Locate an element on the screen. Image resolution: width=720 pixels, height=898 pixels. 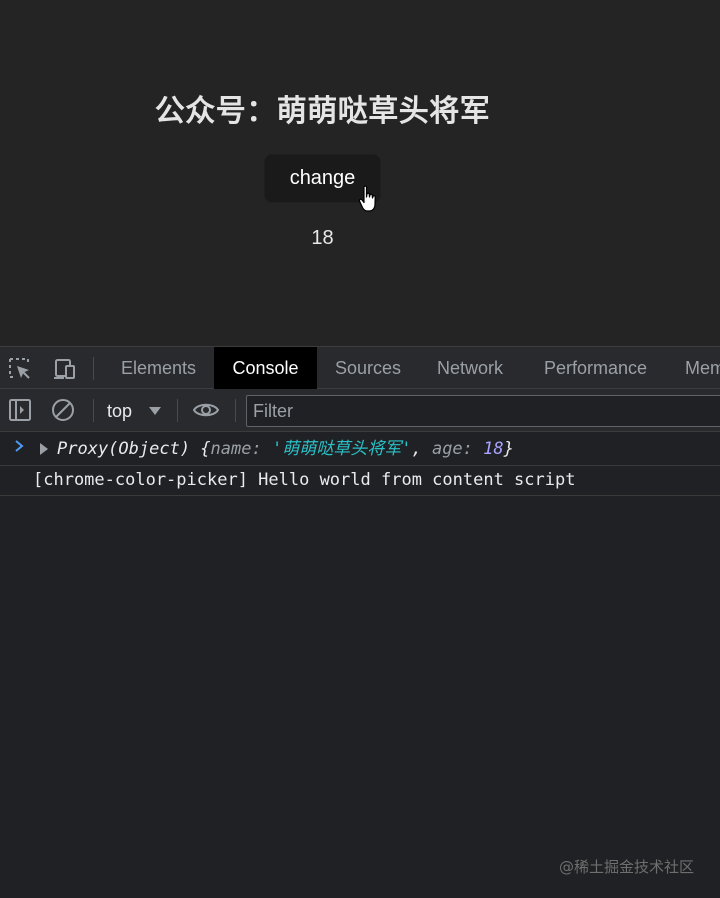
tab-sources: Sources is located at coordinates (368, 368).